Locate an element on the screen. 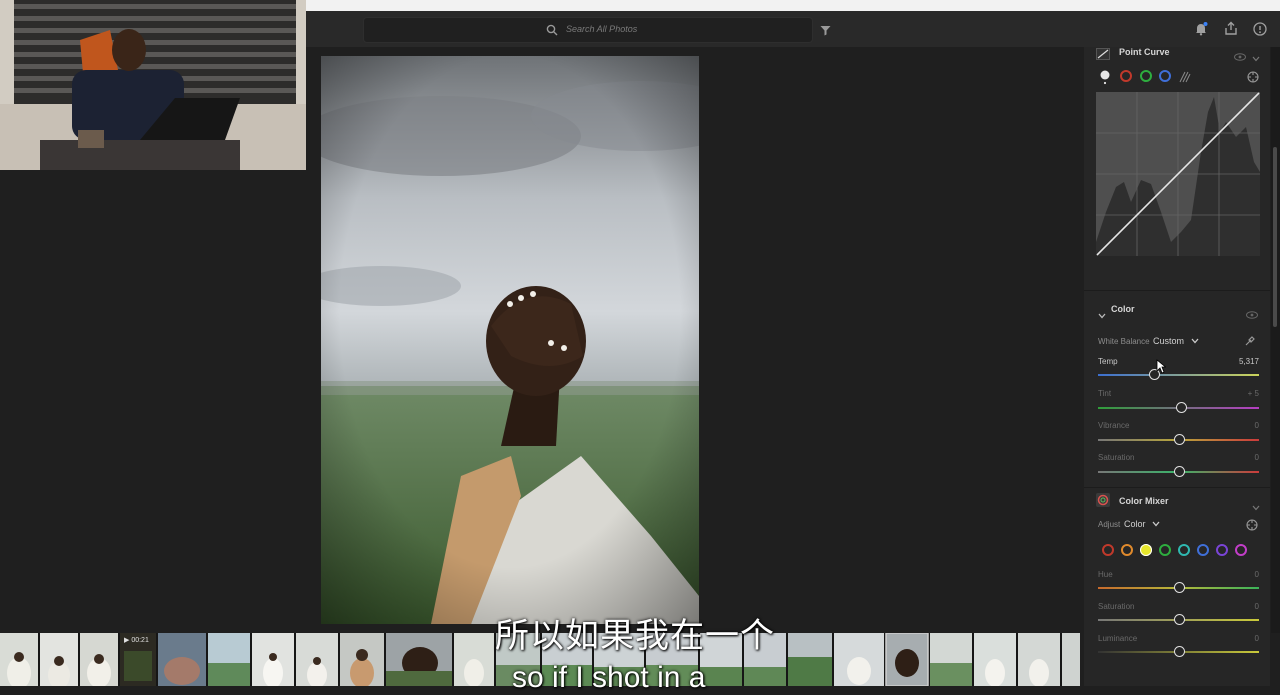  mixer-hue-value: 0 is located at coordinates (1239, 574).